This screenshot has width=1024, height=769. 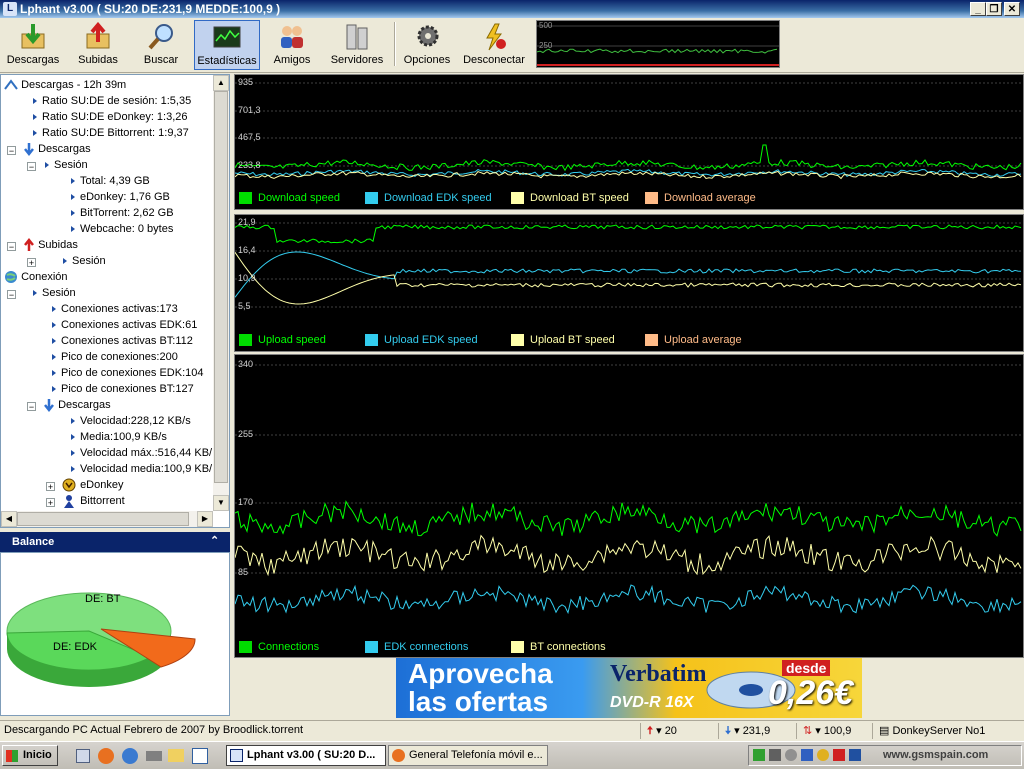 I want to click on tree-node-conexion-sesion: Sesión, so click(x=54, y=293).